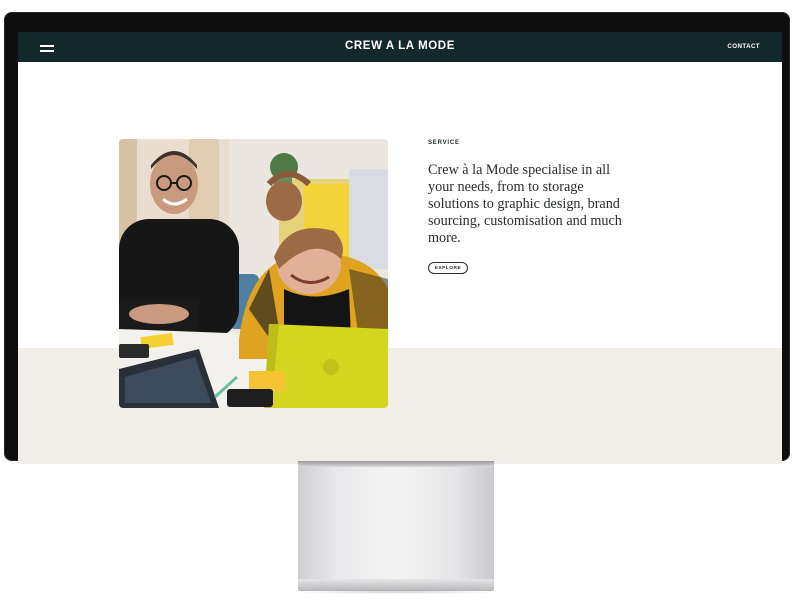 This screenshot has width=800, height=603. I want to click on section-label: SERVICE, so click(444, 143).